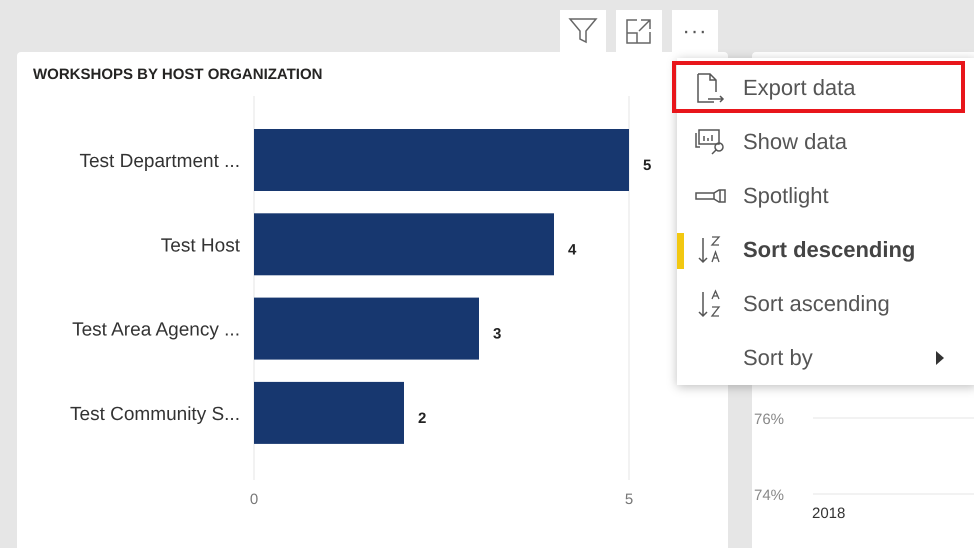 This screenshot has height=548, width=974. Describe the element at coordinates (629, 499) in the screenshot. I see `axis-tick-label: 5` at that location.